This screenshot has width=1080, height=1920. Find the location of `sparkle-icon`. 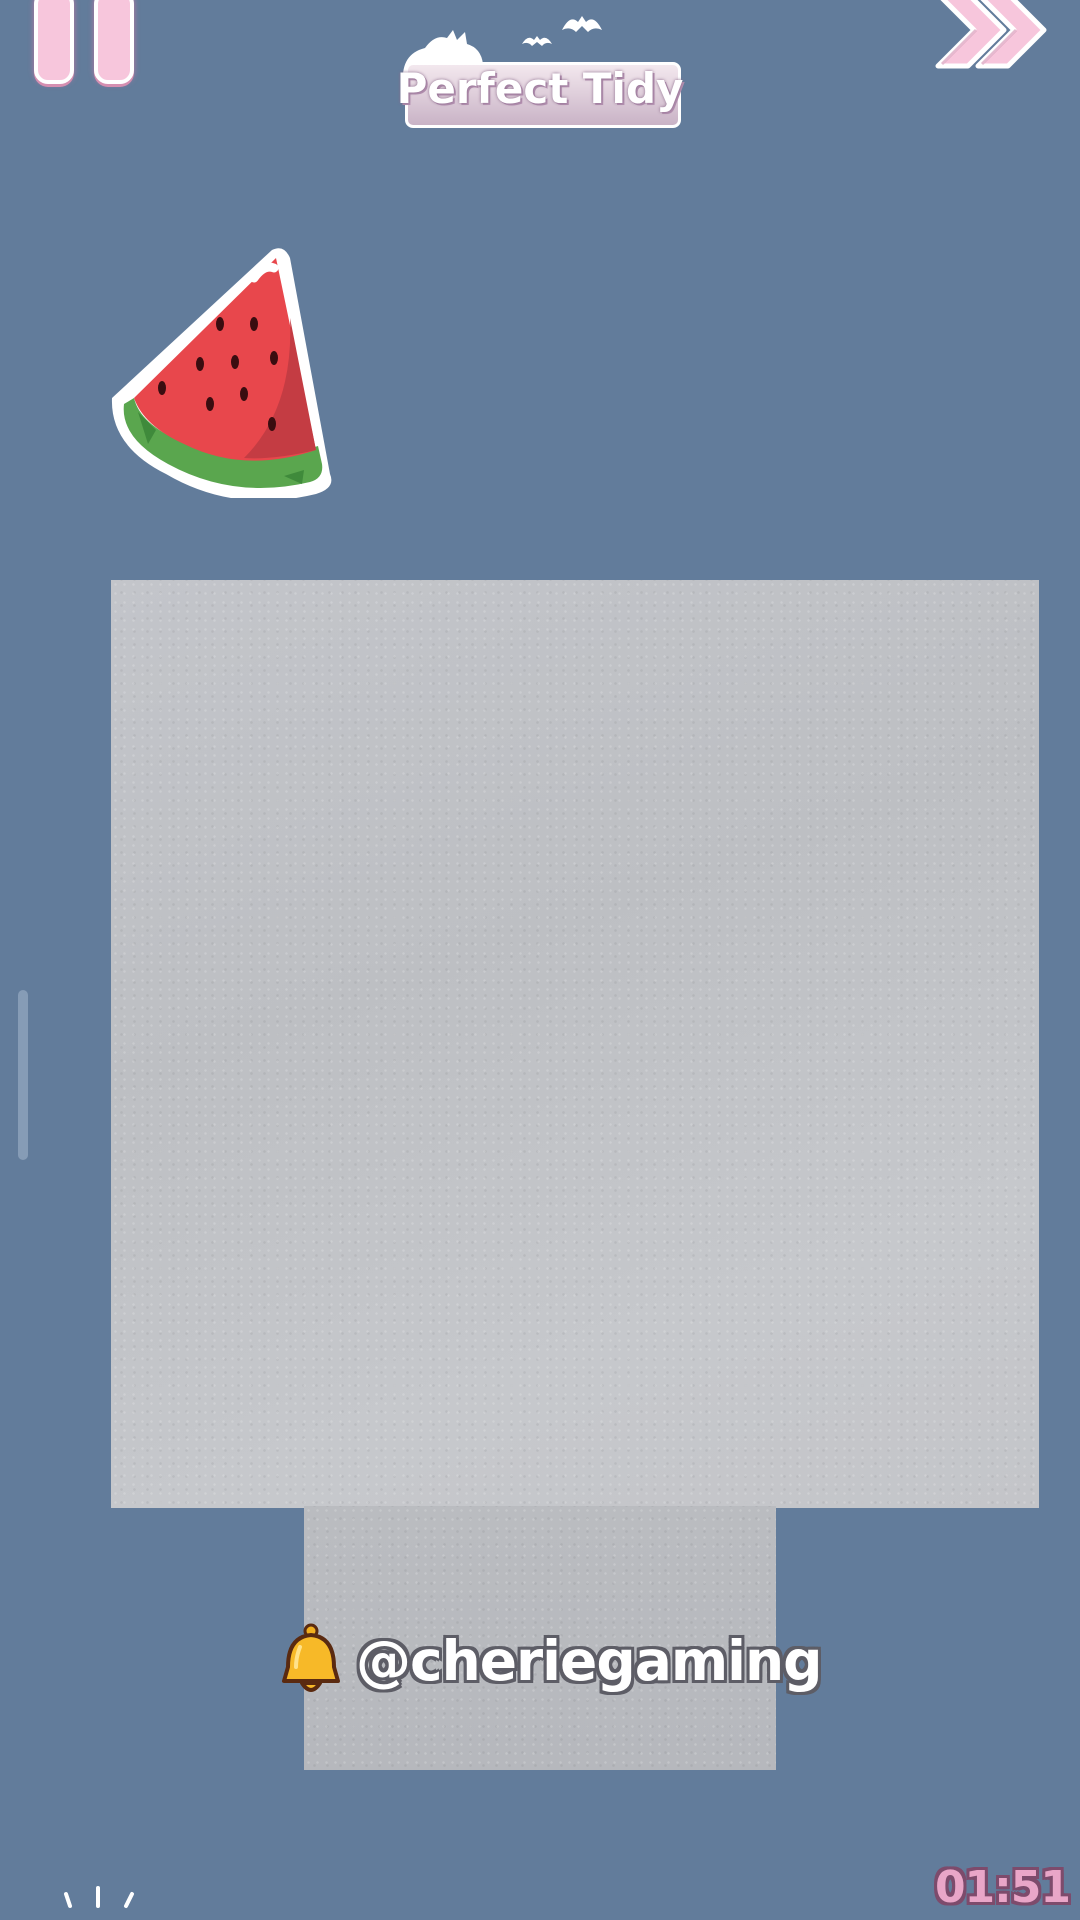

sparkle-icon is located at coordinates (100, 1900).